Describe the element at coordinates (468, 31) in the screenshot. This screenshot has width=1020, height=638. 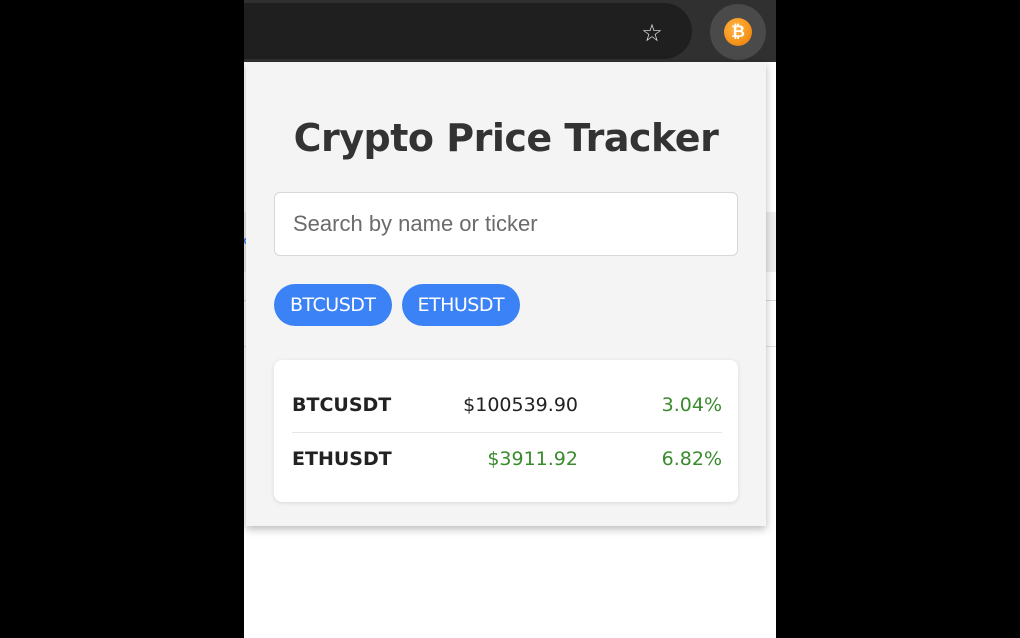
I see `address-bar: ☆` at that location.